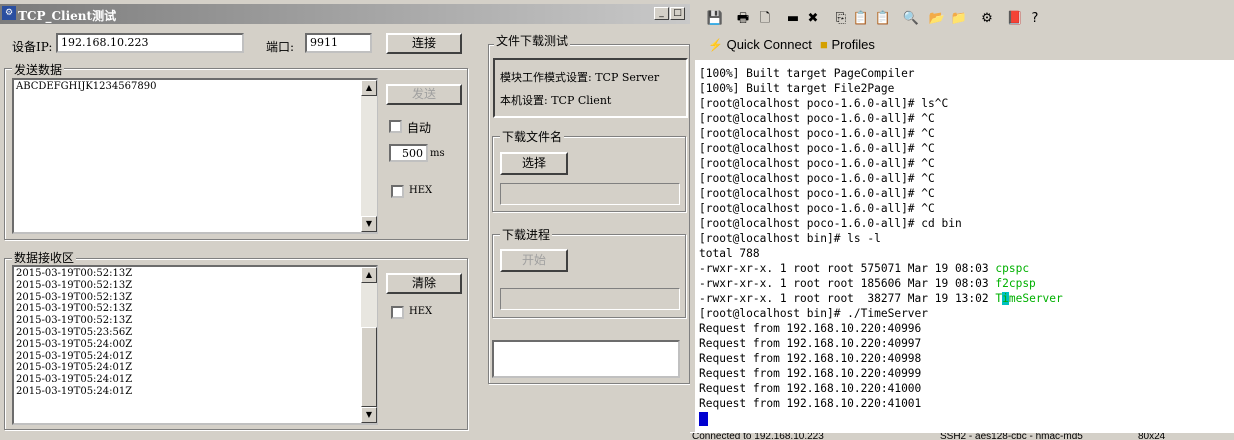 This screenshot has width=1234, height=440. I want to click on status-size: 80x24, so click(1152, 436).